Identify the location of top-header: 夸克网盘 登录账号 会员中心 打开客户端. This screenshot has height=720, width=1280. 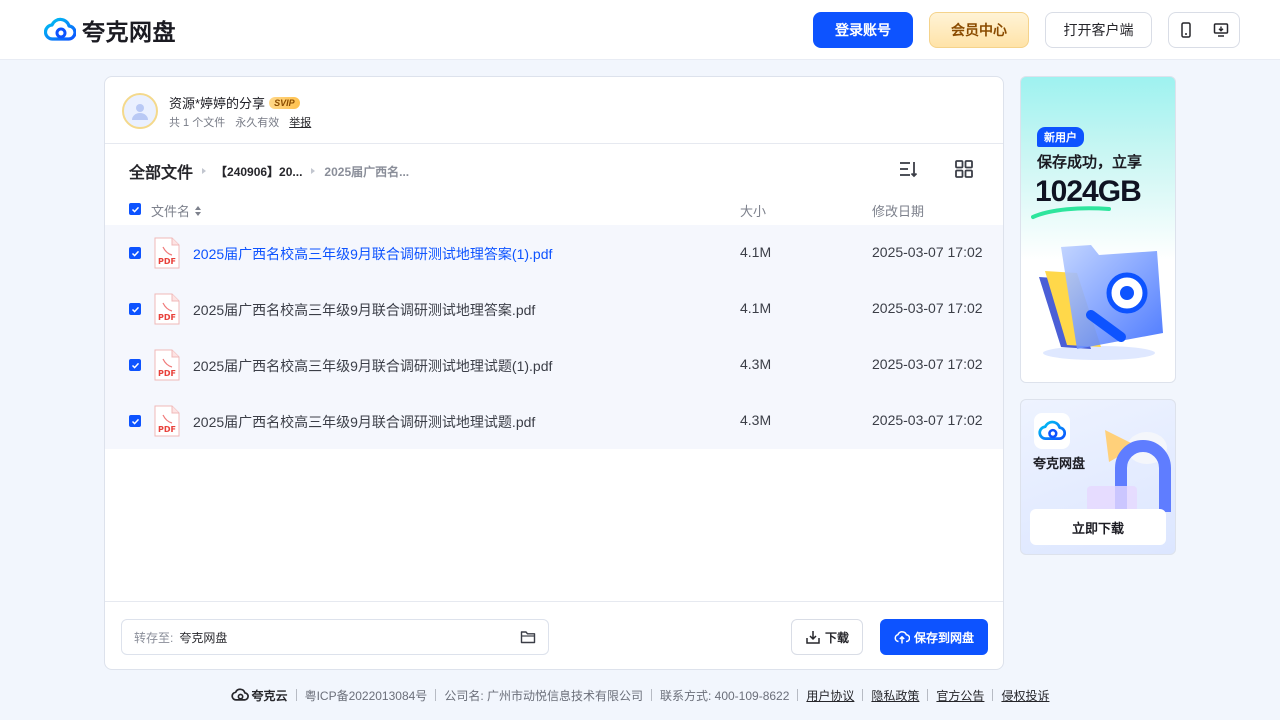
(640, 30).